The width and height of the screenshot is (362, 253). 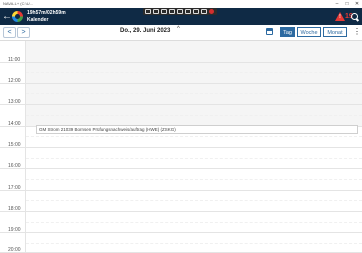 I want to click on hour-label: 20:00, so click(x=14, y=250).